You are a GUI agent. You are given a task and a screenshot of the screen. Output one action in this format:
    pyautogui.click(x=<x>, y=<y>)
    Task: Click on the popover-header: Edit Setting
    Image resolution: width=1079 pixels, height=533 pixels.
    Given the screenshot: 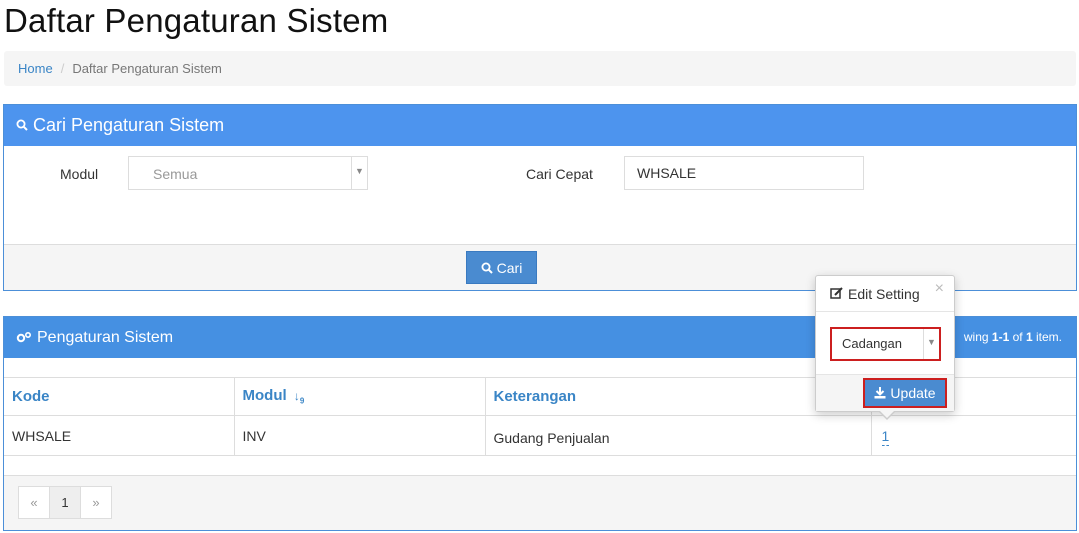 What is the action you would take?
    pyautogui.click(x=885, y=294)
    